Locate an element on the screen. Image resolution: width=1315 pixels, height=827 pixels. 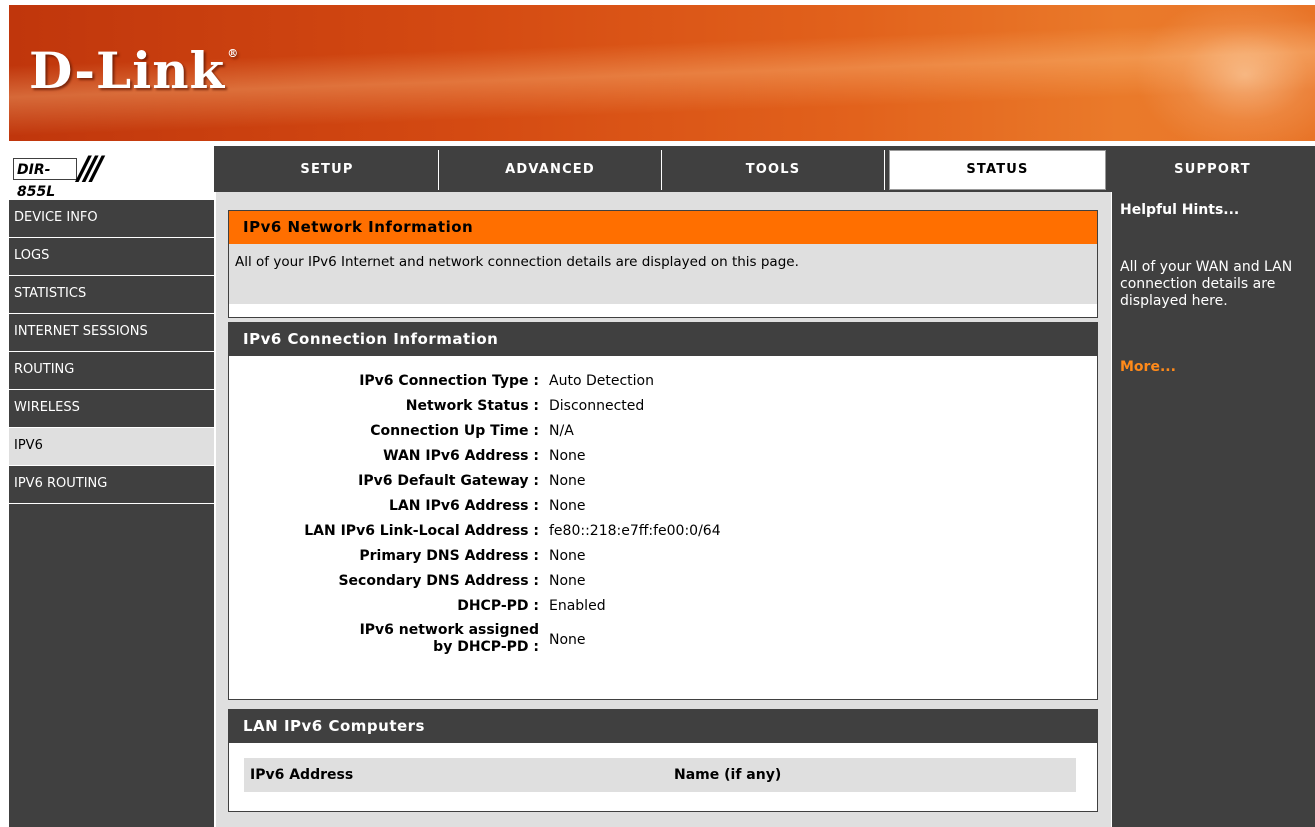
info-row-wan-ipv6-address: WAN IPv6 Address : None is located at coordinates (663, 456).